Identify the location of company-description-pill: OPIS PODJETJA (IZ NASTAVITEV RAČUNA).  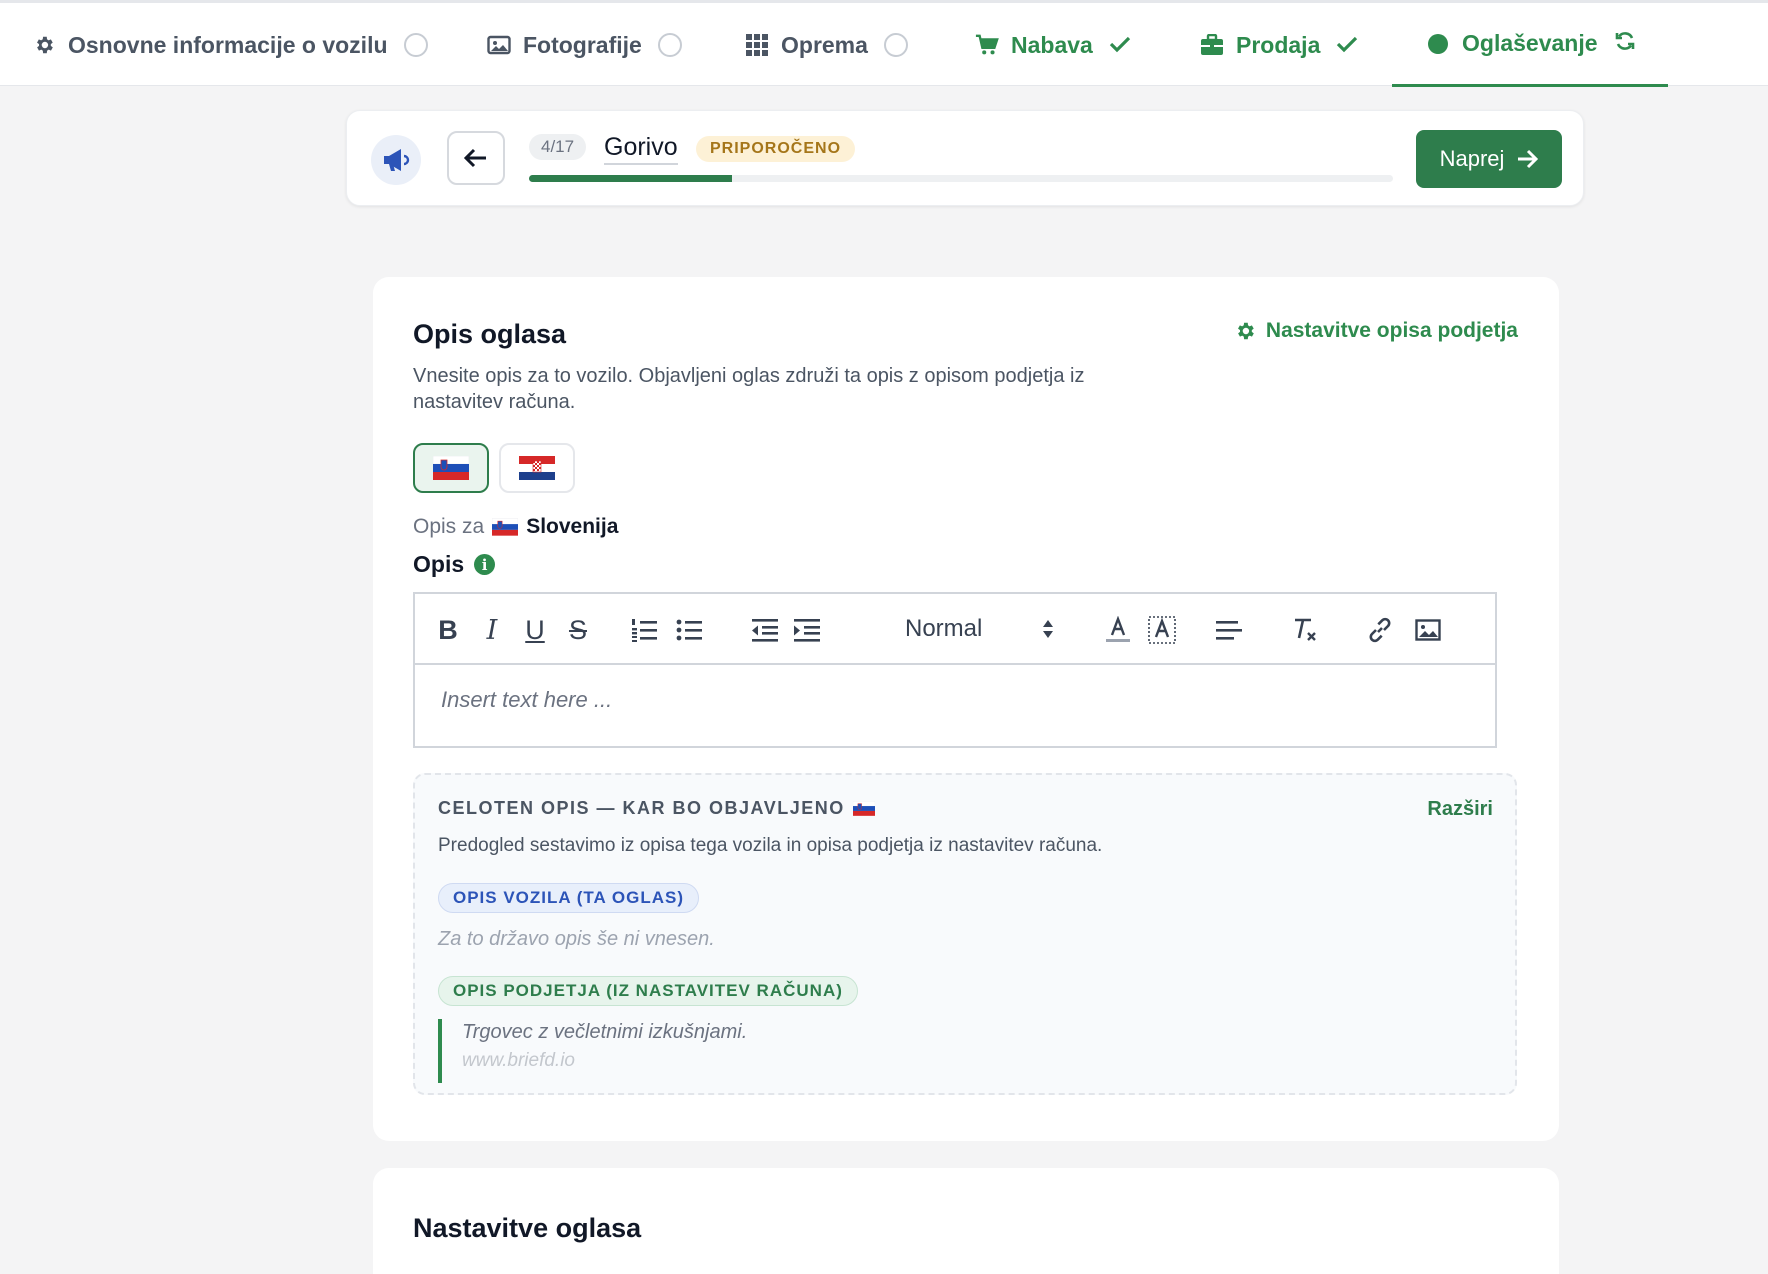
(648, 991).